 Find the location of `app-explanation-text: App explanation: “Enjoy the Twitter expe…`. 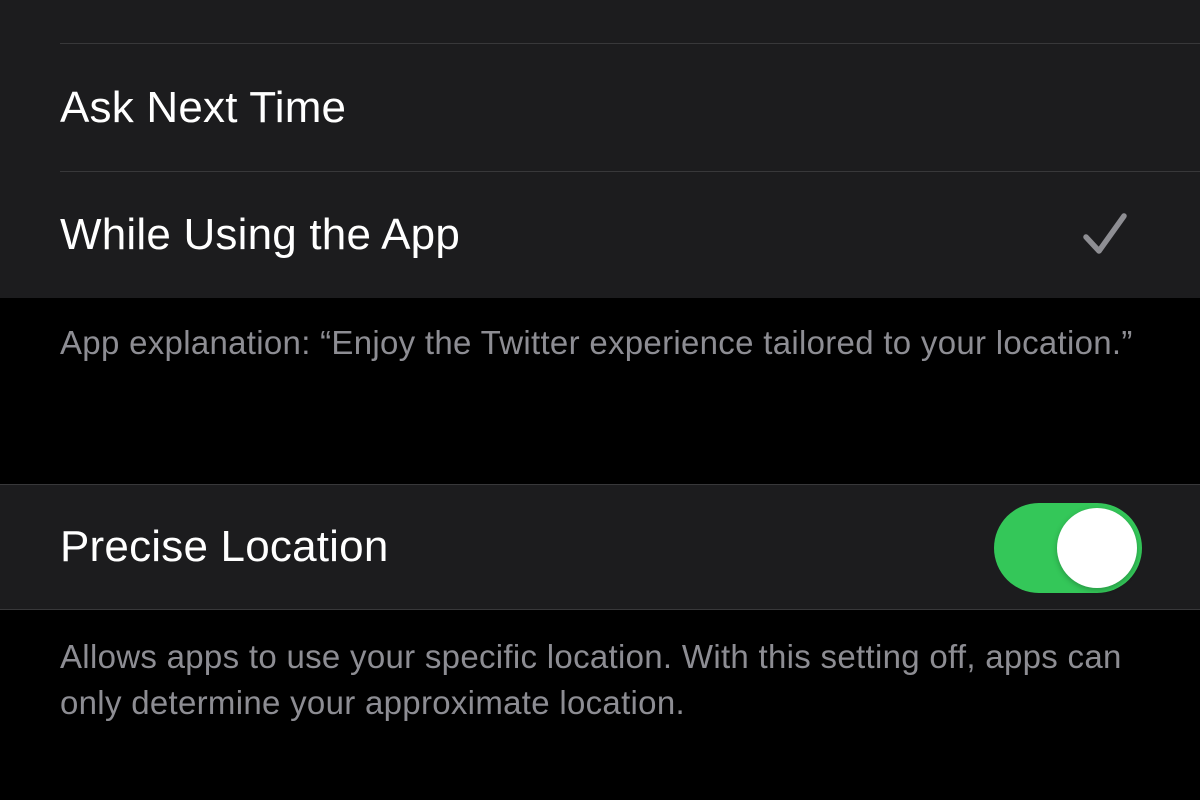

app-explanation-text: App explanation: “Enjoy the Twitter expe… is located at coordinates (596, 342).